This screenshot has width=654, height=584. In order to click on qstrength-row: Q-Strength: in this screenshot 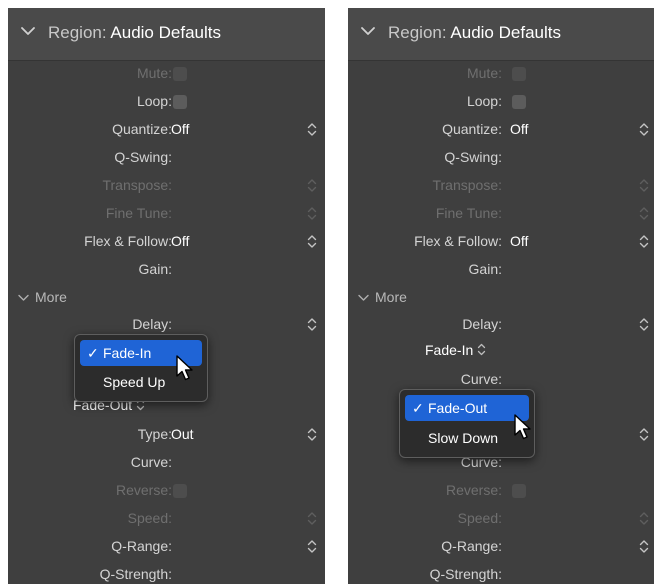, I will do `click(501, 572)`.